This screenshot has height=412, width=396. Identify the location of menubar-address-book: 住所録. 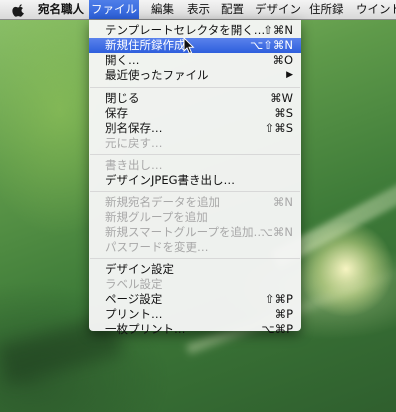
(326, 9).